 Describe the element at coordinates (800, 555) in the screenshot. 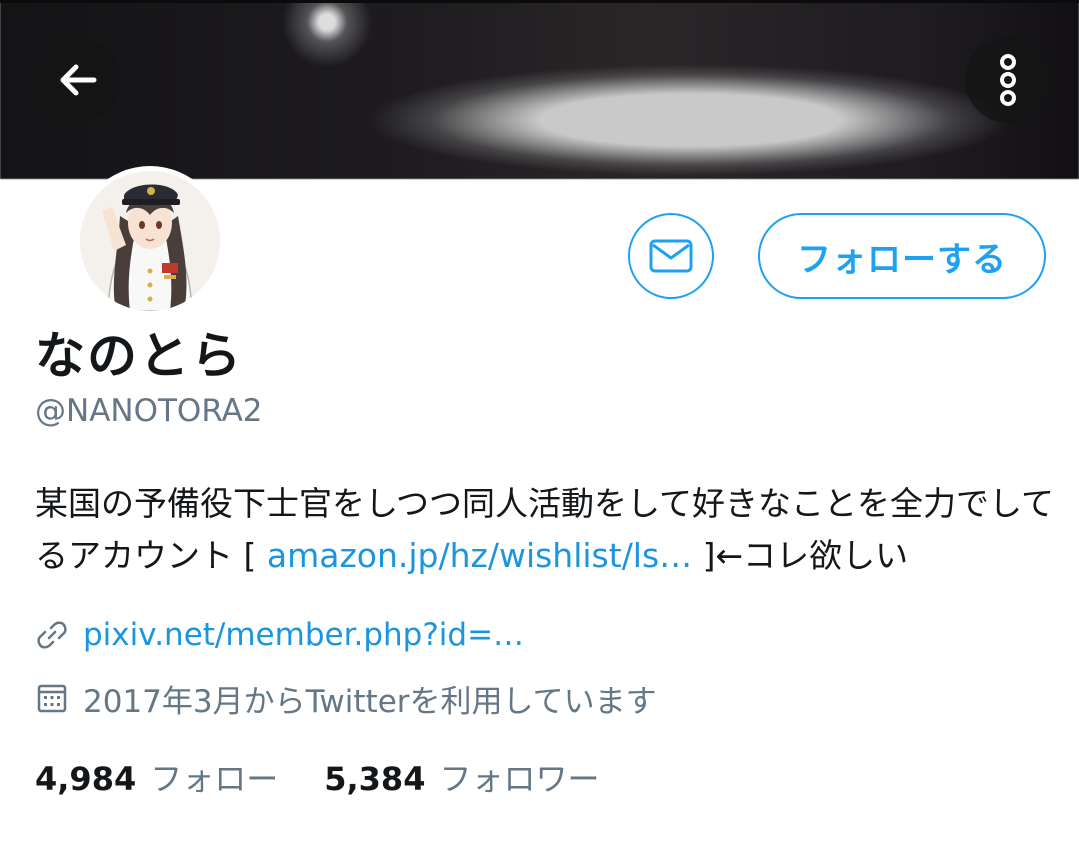

I see `bio-suffix: ]←コレ欲しい` at that location.